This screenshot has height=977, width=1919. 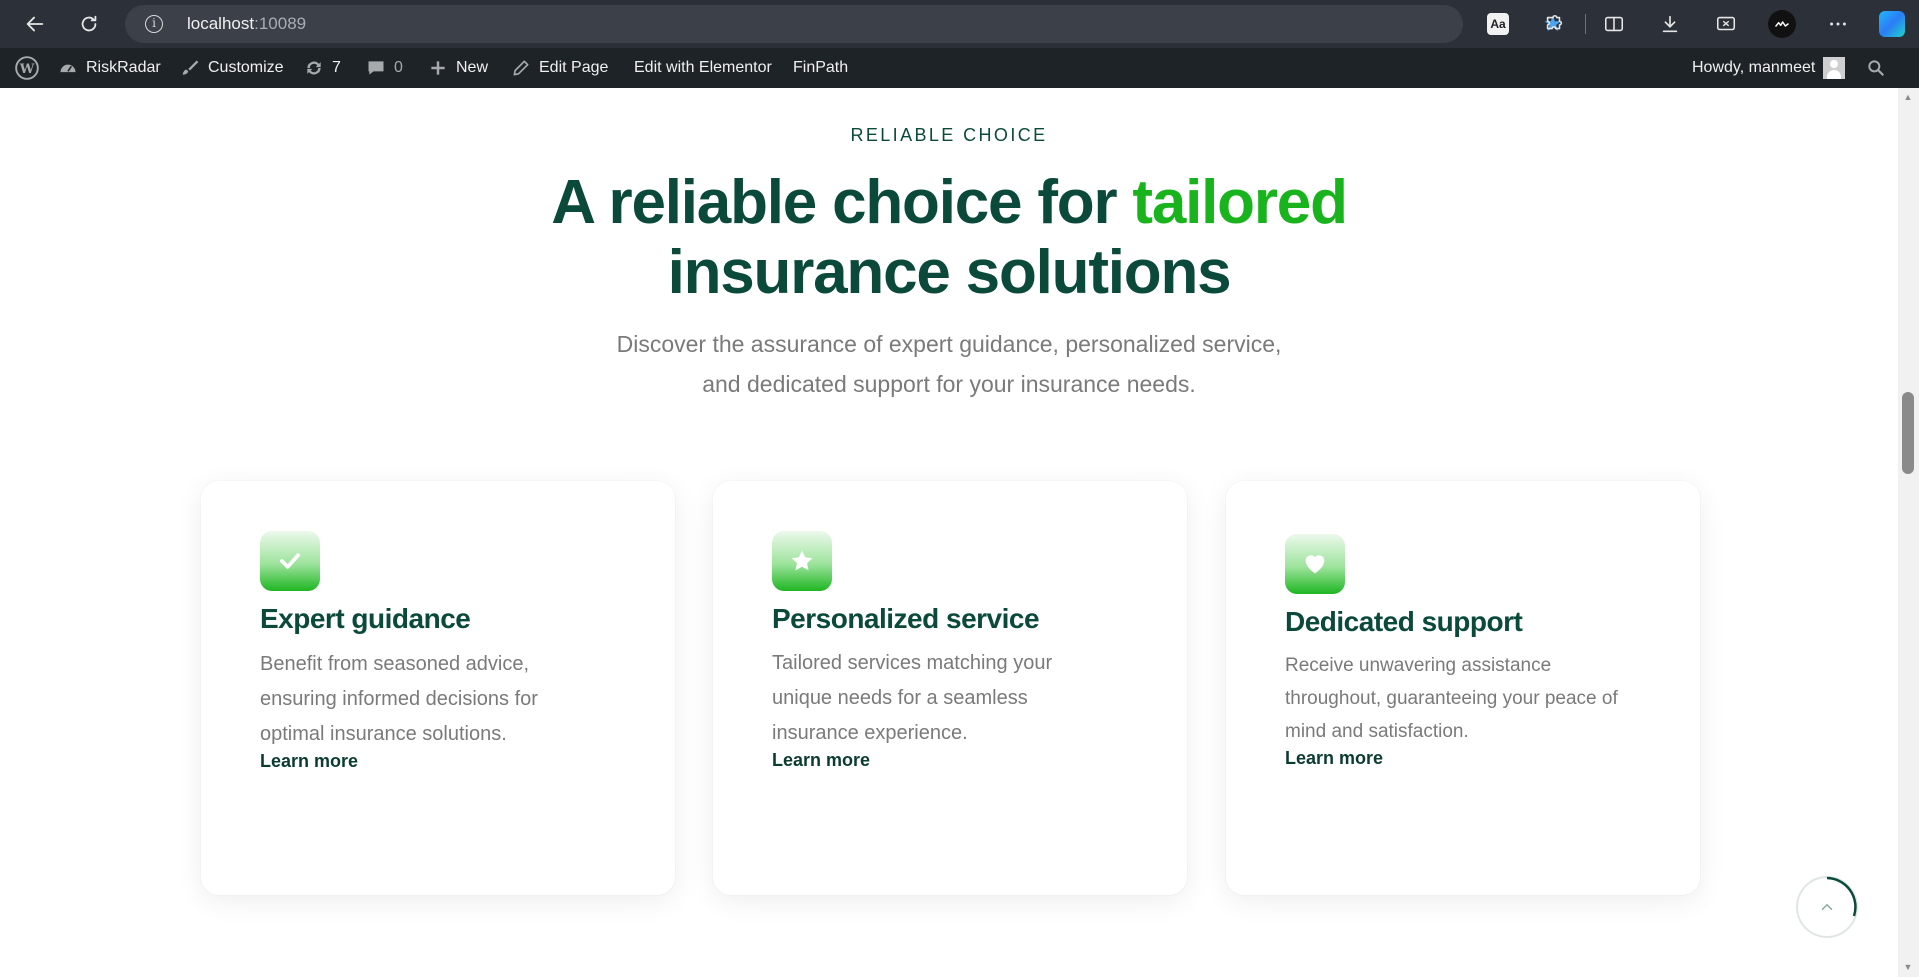 I want to click on star-icon, so click(x=802, y=561).